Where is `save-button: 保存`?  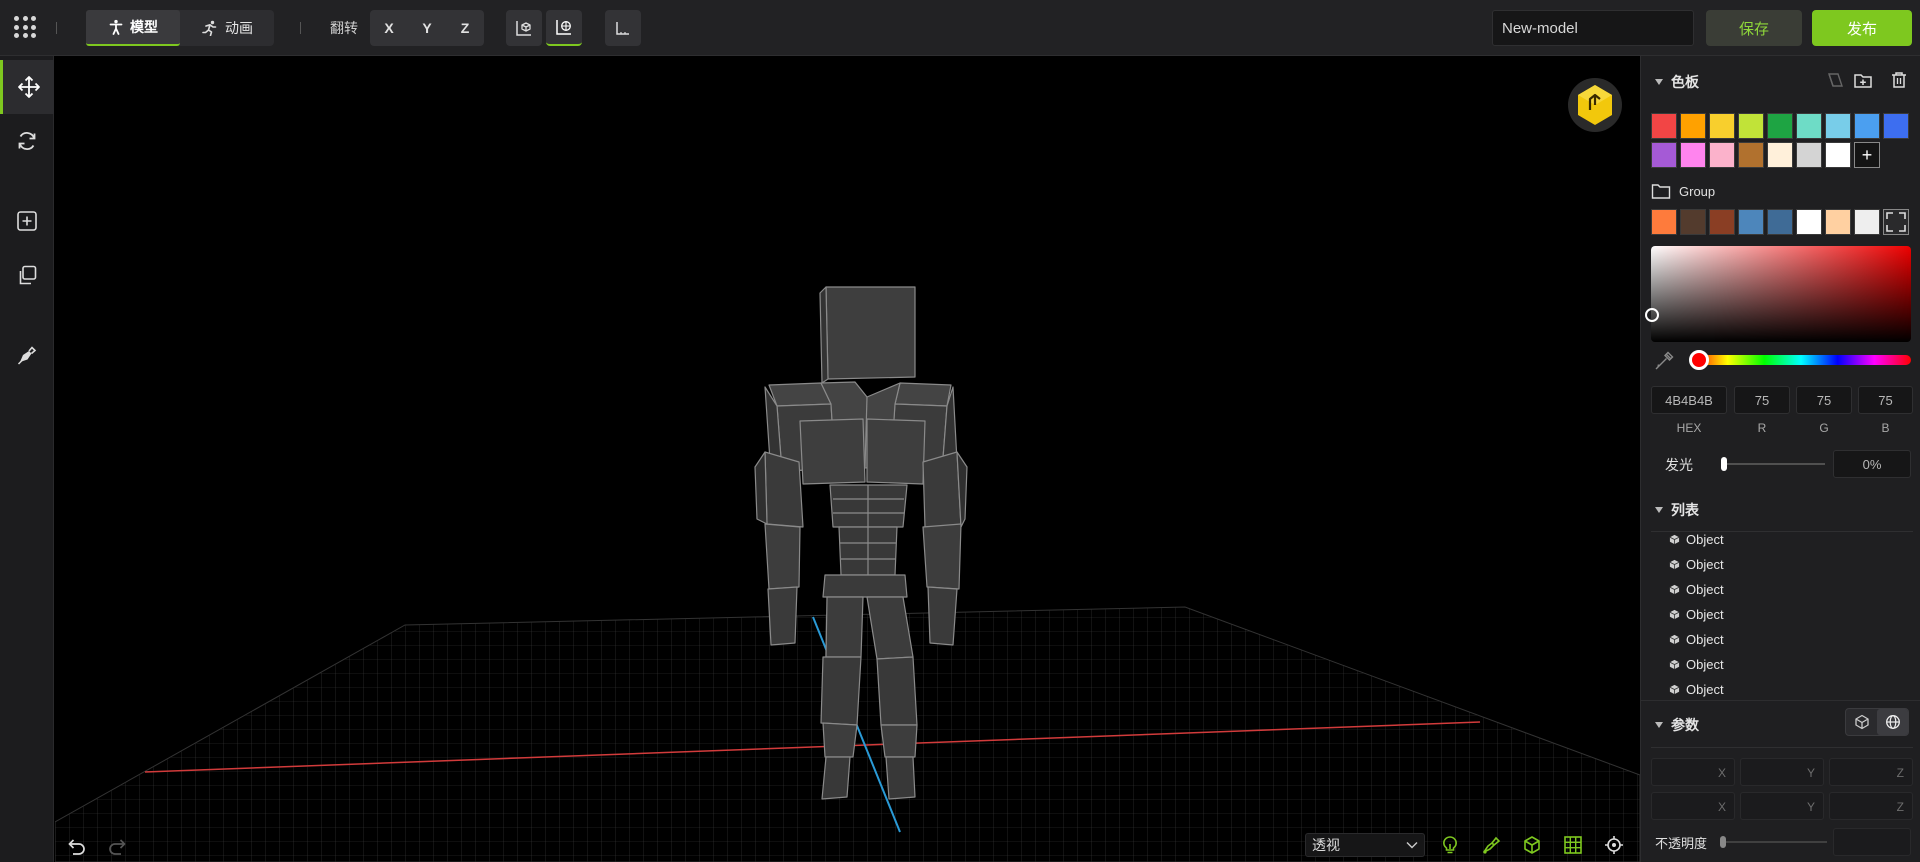
save-button: 保存 is located at coordinates (1754, 28).